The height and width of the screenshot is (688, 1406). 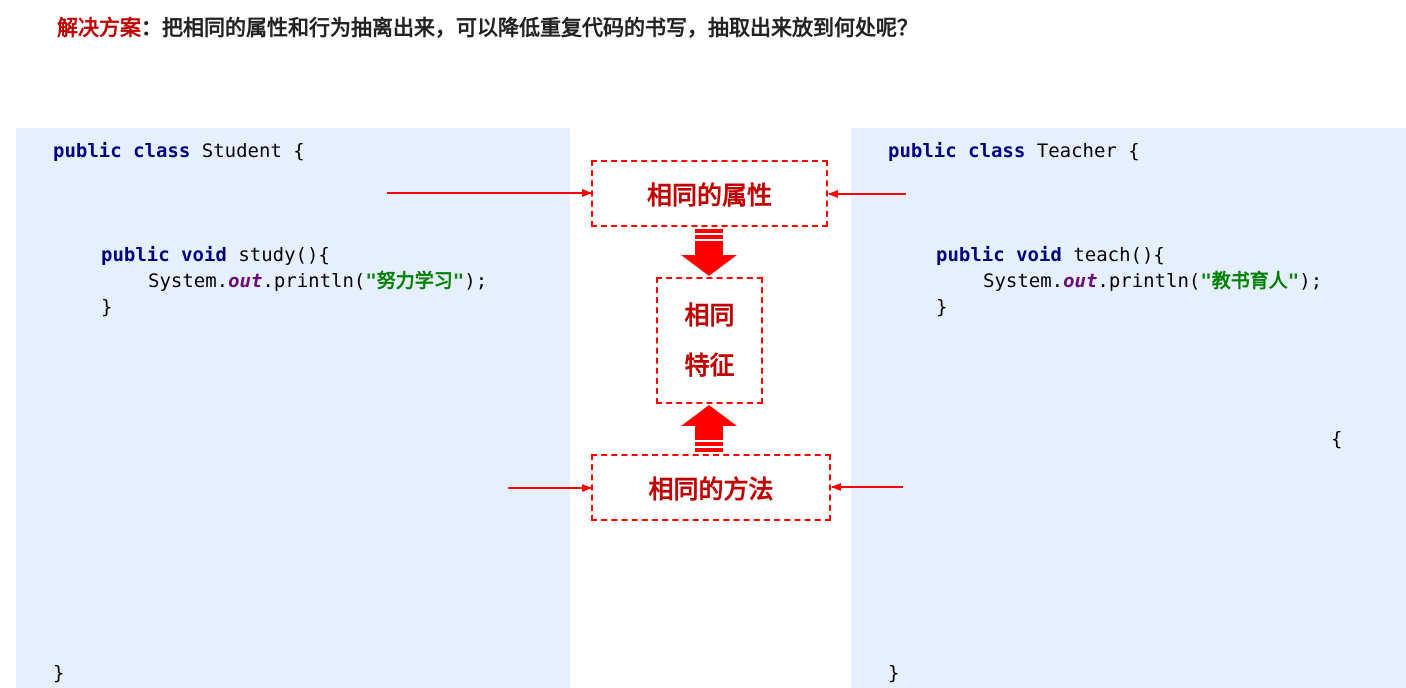 What do you see at coordinates (709, 315) in the screenshot?
I see `same-feature-line-1: 相同` at bounding box center [709, 315].